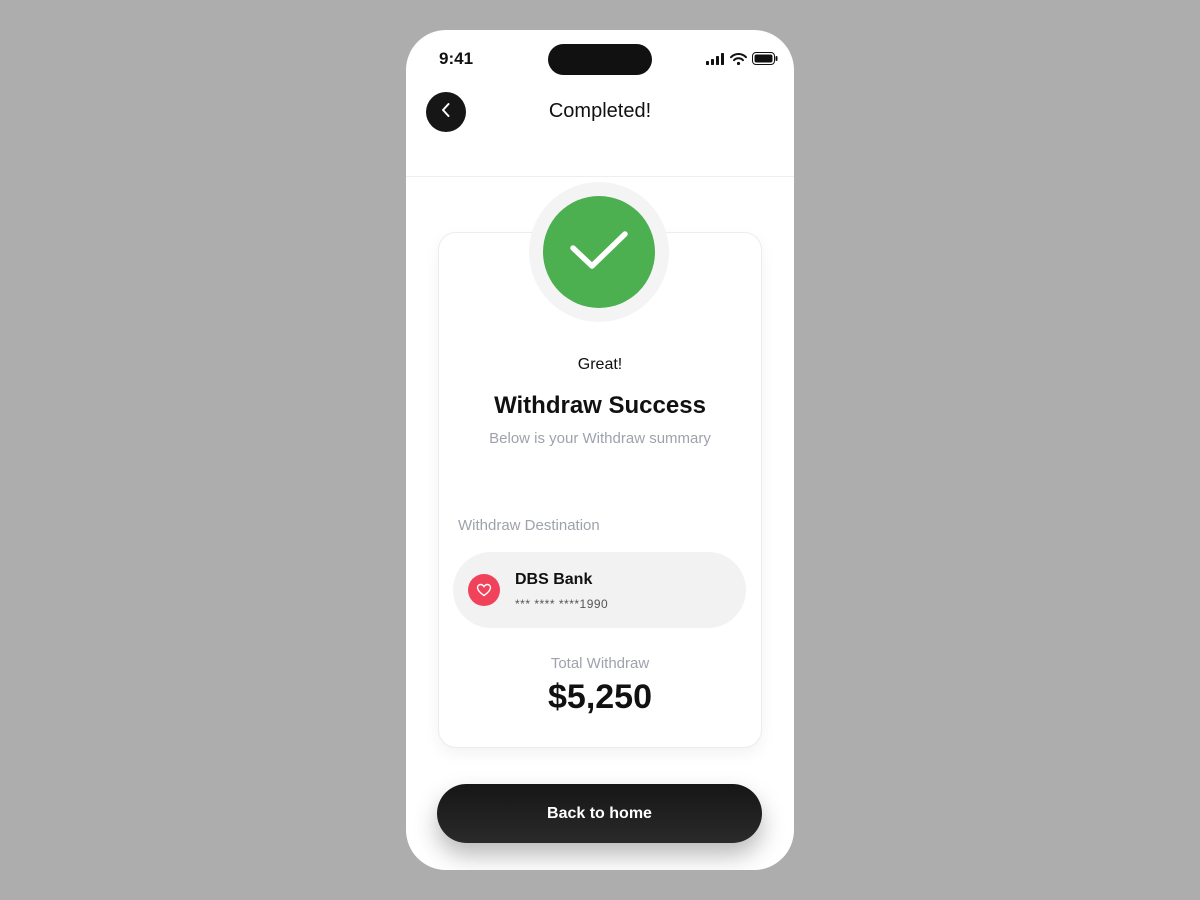 This screenshot has height=900, width=1200. I want to click on status-bar: 9:41, so click(600, 60).